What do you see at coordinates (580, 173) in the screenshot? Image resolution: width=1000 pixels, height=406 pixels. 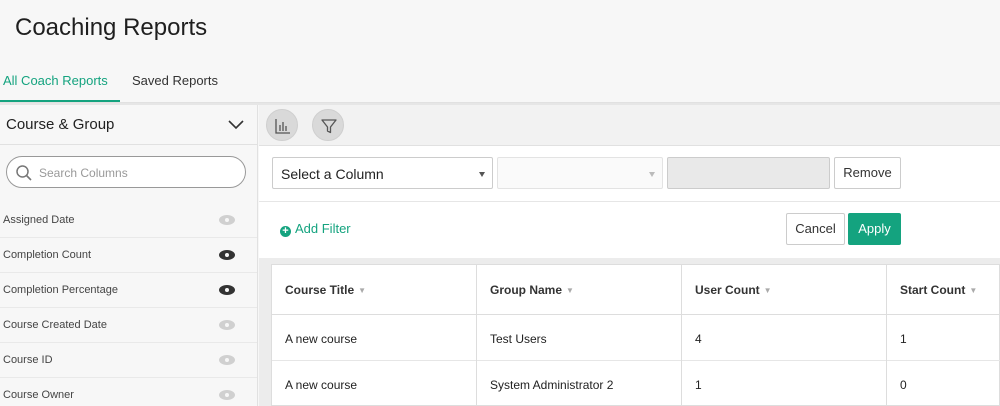 I see `operator-select` at bounding box center [580, 173].